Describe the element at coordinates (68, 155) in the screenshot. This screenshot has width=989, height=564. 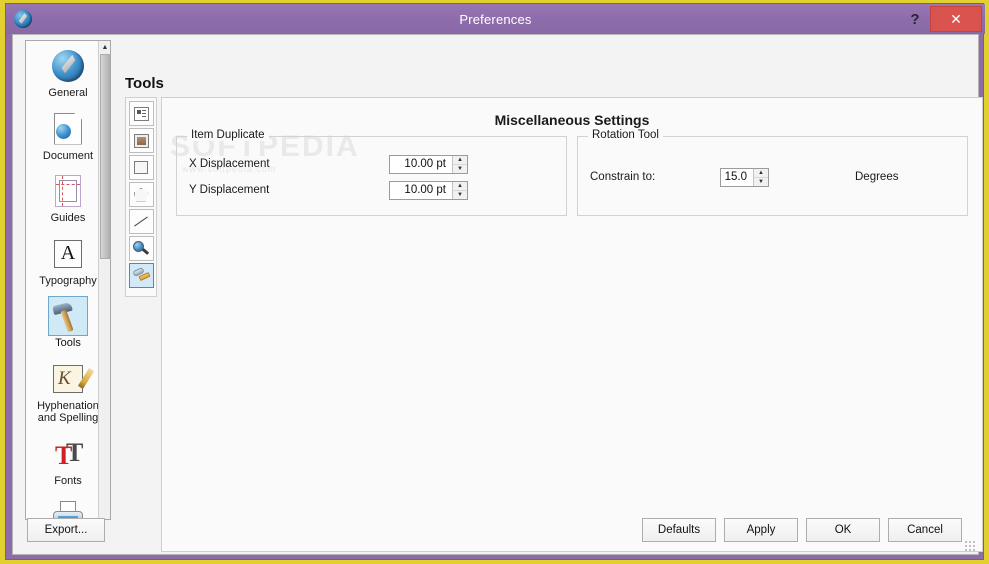
I see `sidebar-item-label: Document` at that location.